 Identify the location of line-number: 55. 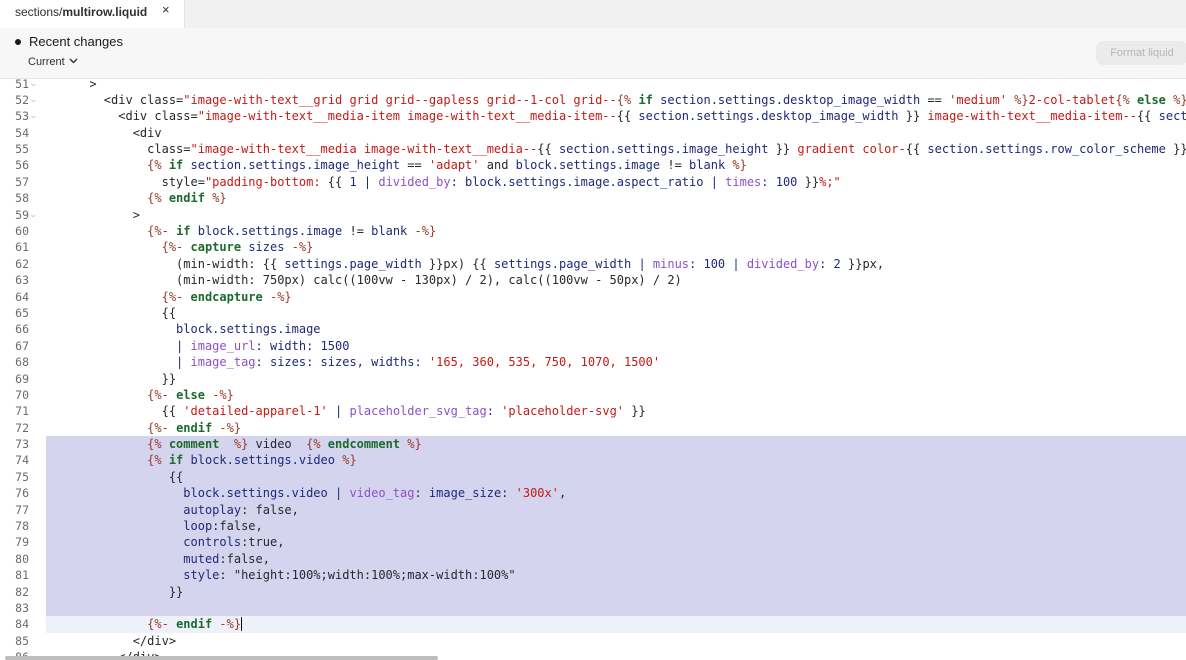
(22, 149).